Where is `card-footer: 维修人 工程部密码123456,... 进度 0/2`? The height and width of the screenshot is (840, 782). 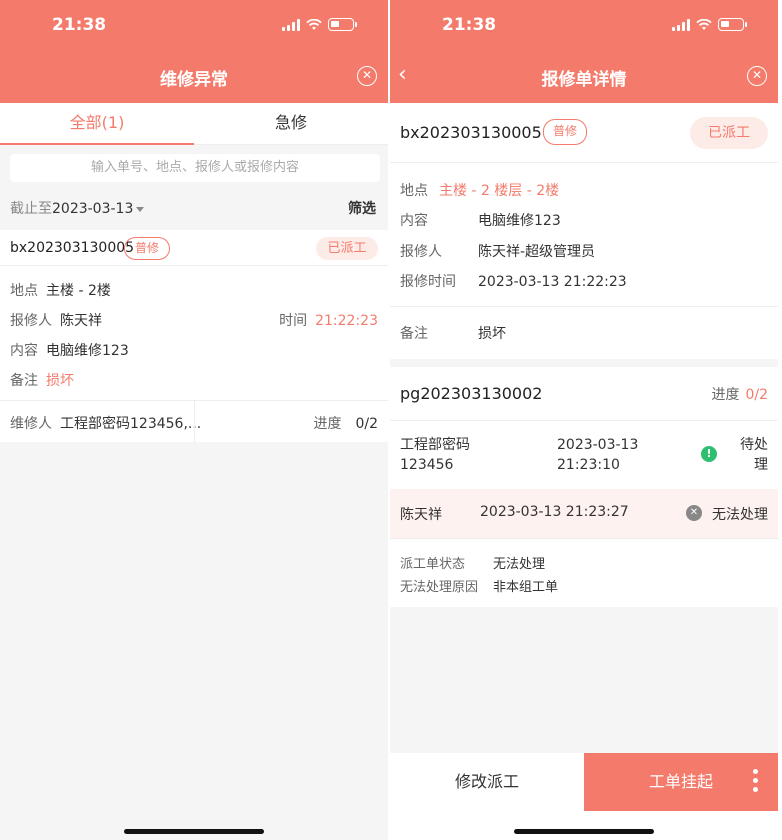
card-footer: 维修人 工程部密码123456,... 进度 0/2 is located at coordinates (194, 421).